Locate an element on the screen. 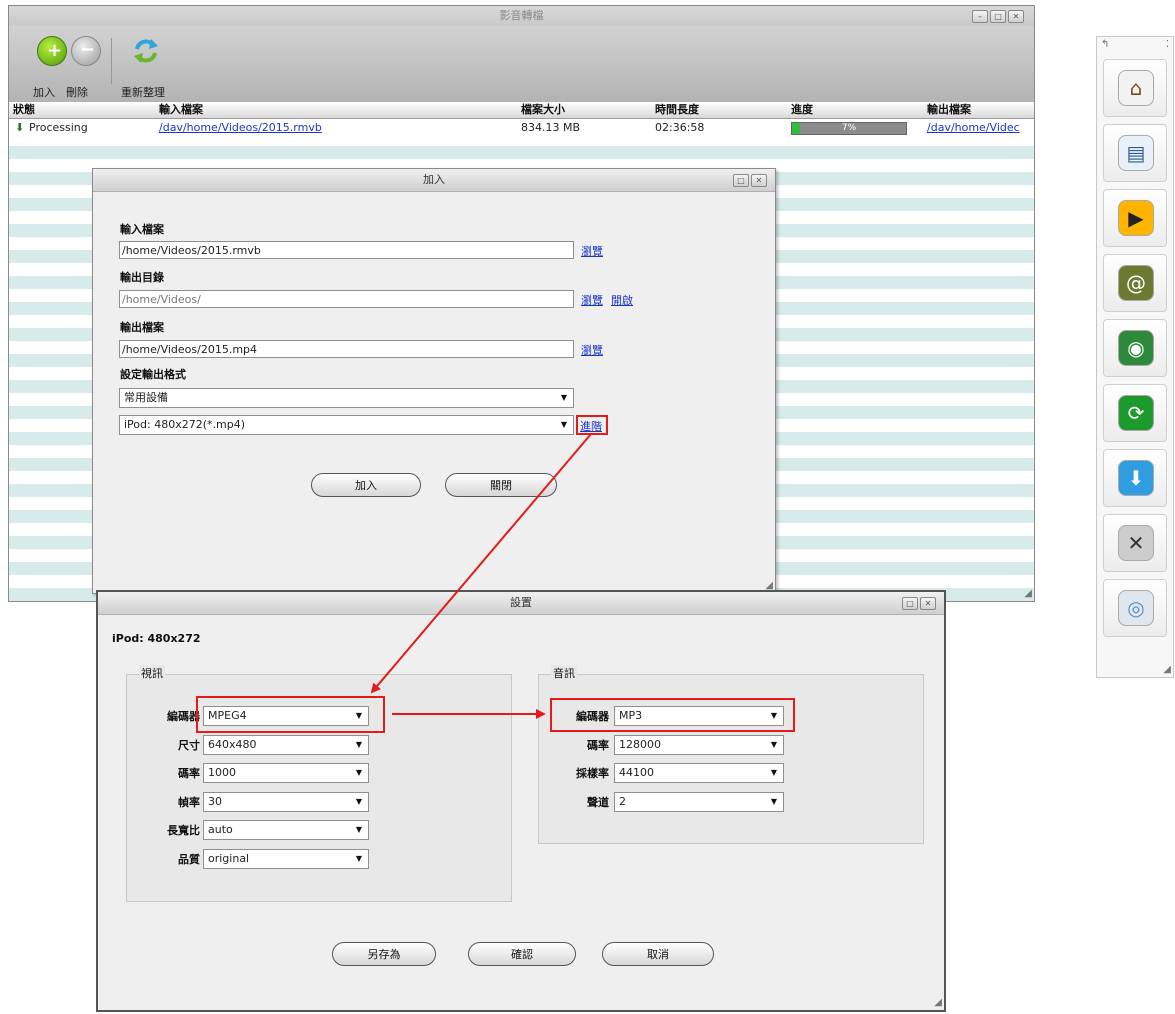 The image size is (1175, 1014). dock-button: ▤ is located at coordinates (1135, 153).